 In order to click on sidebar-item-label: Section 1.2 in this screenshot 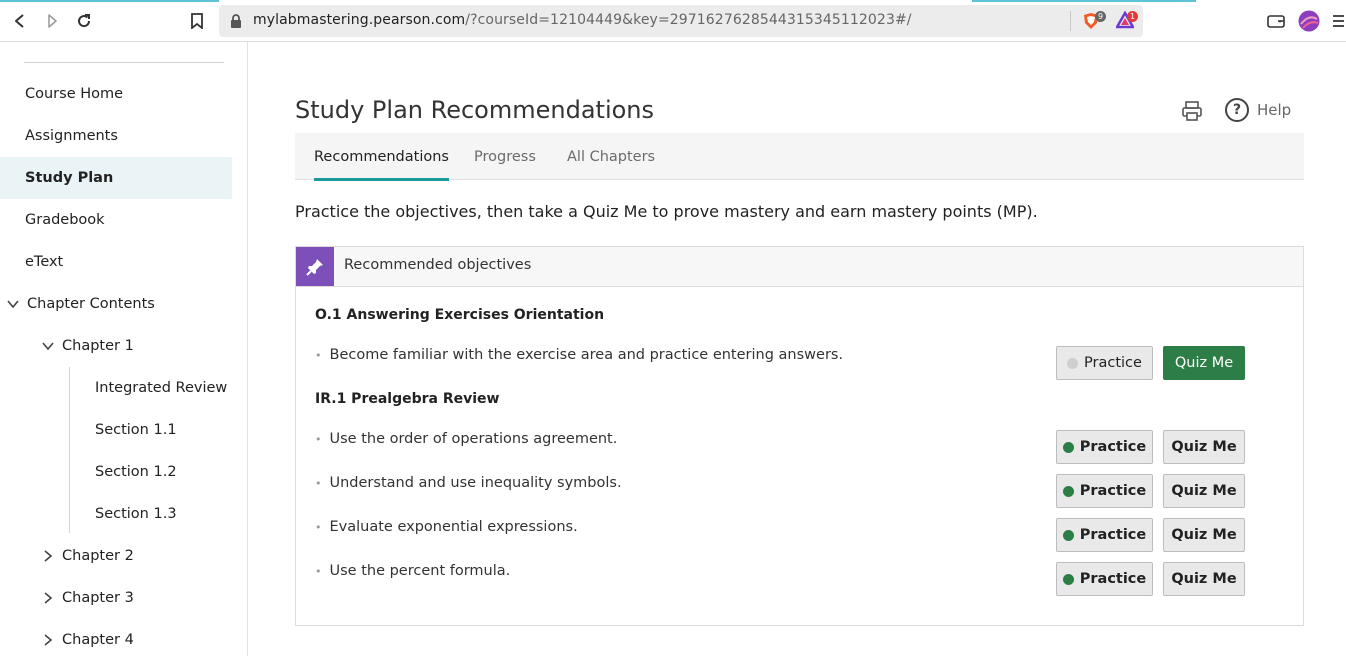, I will do `click(136, 472)`.